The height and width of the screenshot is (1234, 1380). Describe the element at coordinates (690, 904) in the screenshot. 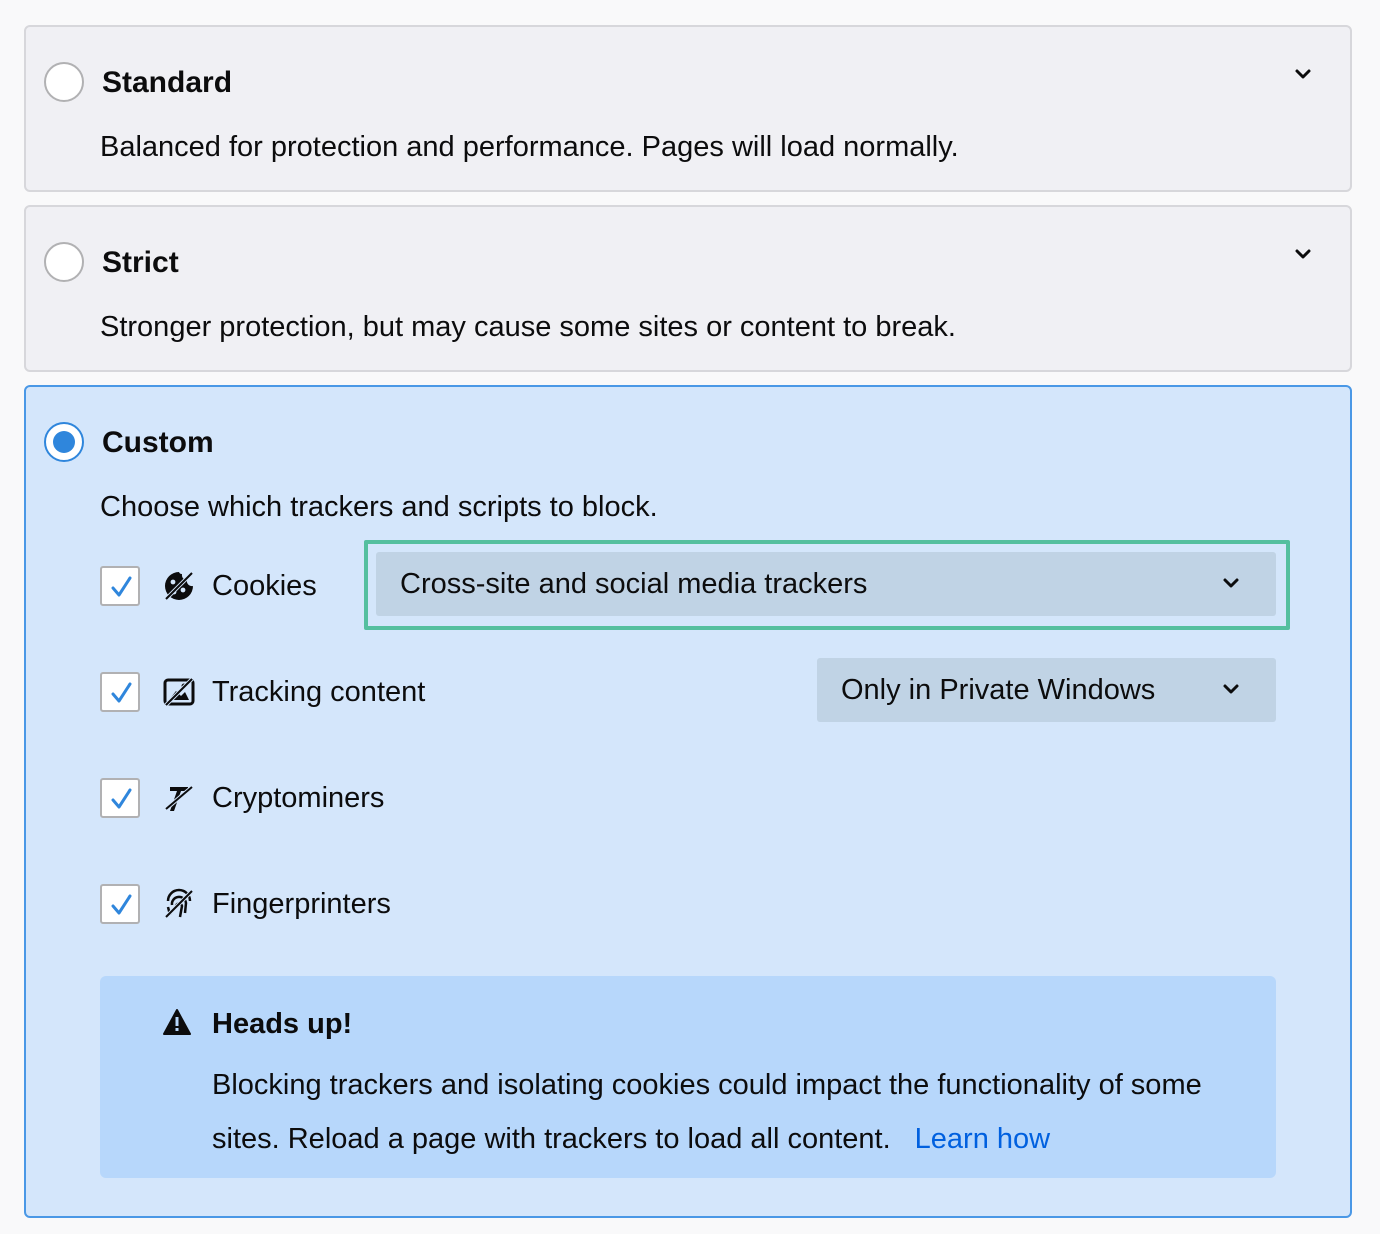

I see `fingerprinters-row: Fingerprinters` at that location.